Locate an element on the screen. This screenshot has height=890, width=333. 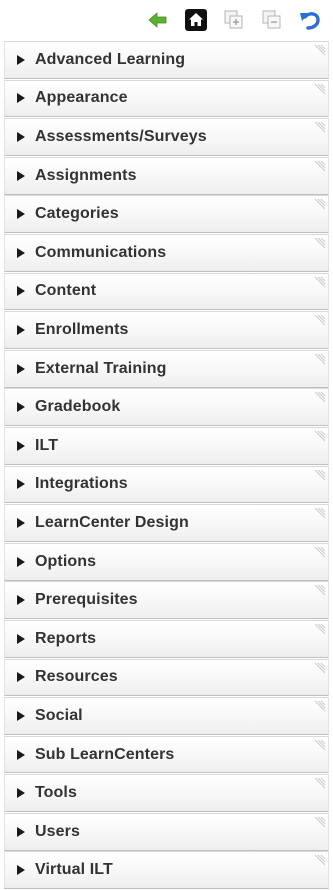
menu-item-external-training: External Training is located at coordinates (166, 368).